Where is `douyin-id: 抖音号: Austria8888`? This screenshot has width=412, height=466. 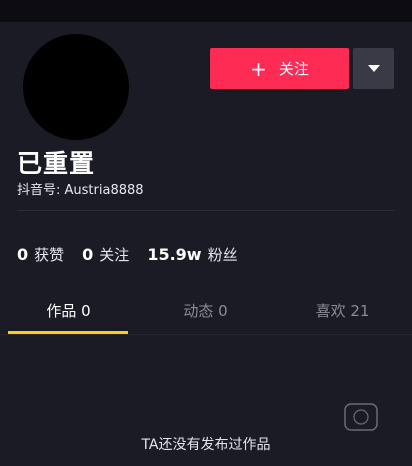 douyin-id: 抖音号: Austria8888 is located at coordinates (80, 190).